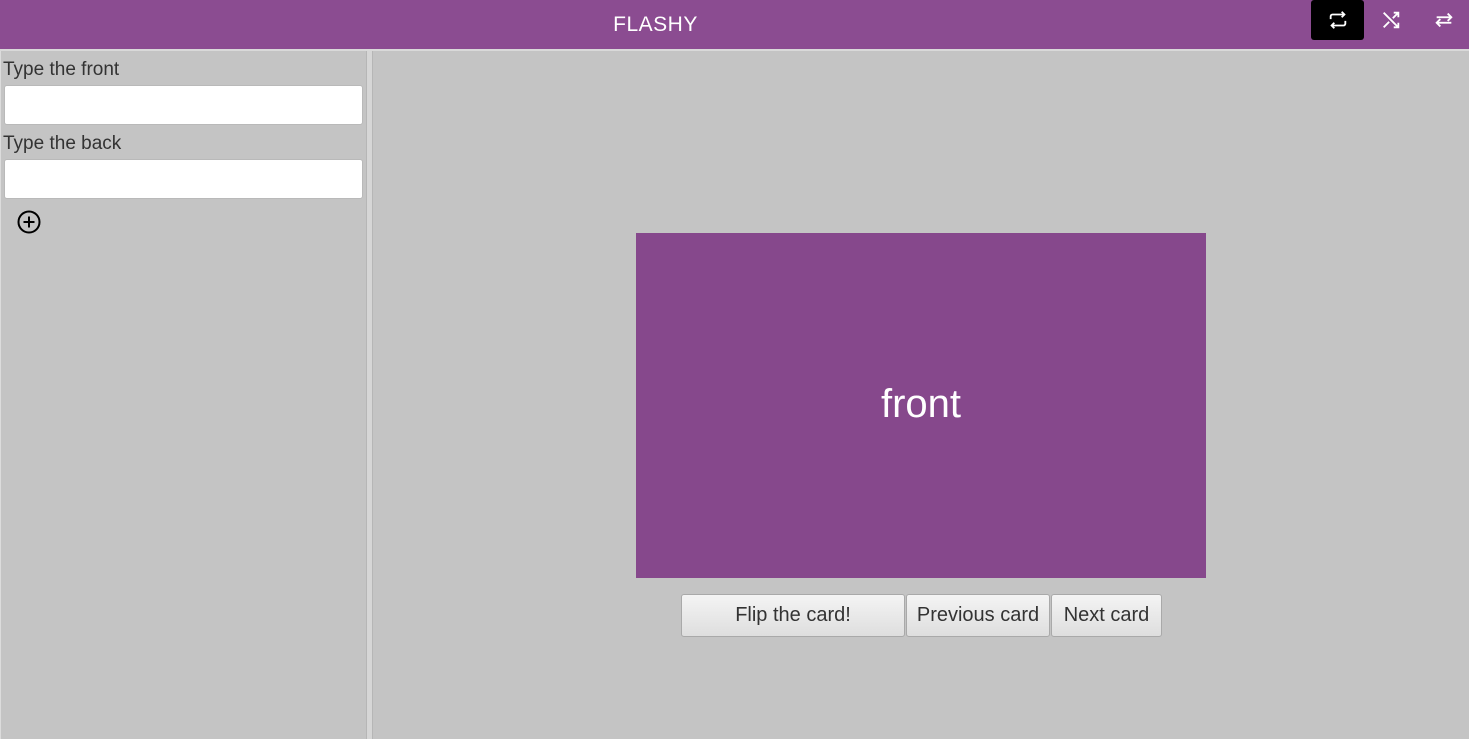 The width and height of the screenshot is (1469, 739). What do you see at coordinates (61, 69) in the screenshot?
I see `front-field-label: Type the front` at bounding box center [61, 69].